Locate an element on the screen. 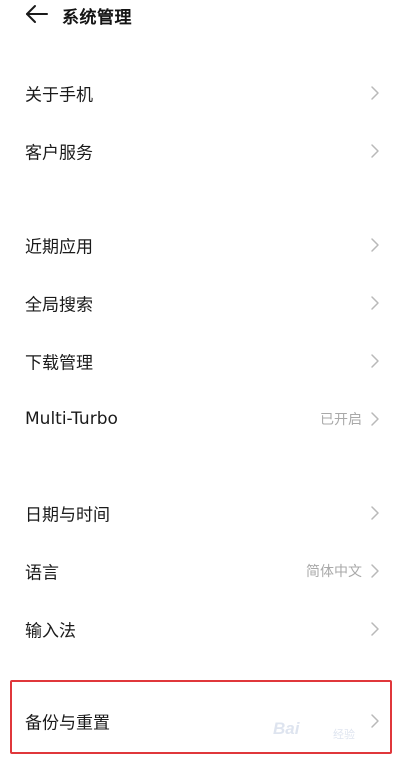  setting-label: 关于手机 is located at coordinates (59, 95).